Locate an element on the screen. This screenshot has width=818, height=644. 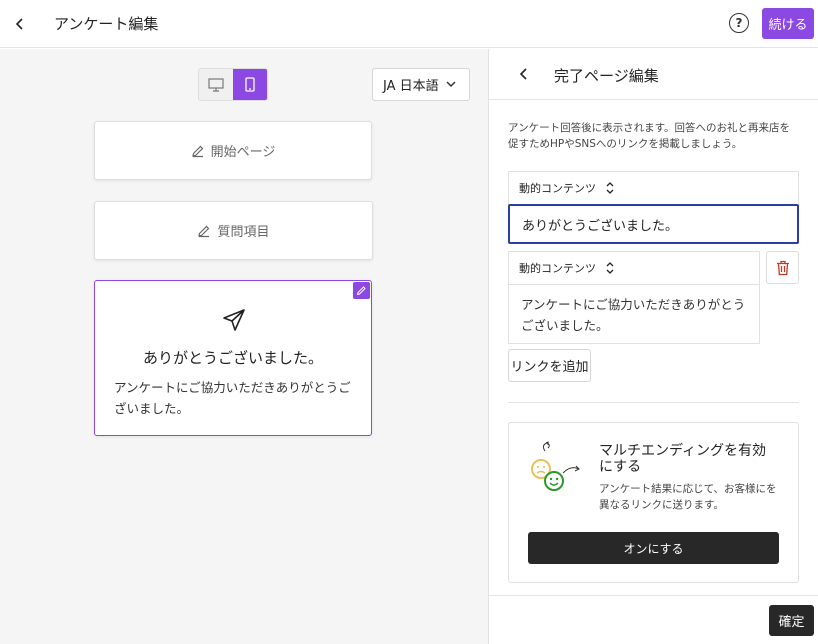
top-bar: アンケート編集 ? 続ける is located at coordinates (409, 24).